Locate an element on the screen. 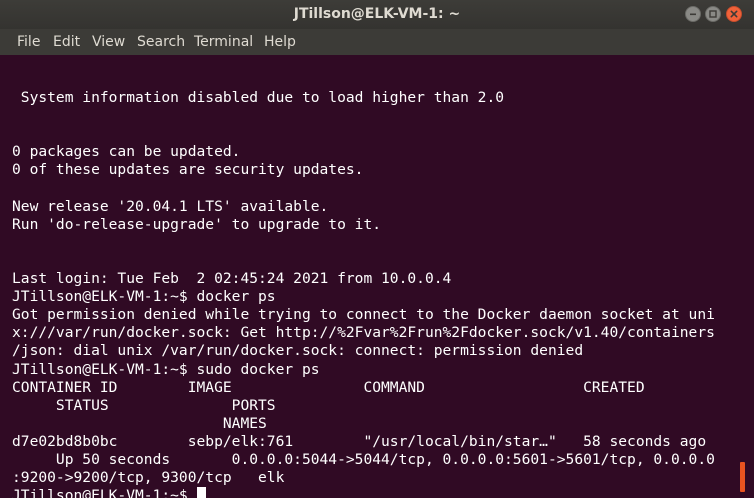  menu-file: File is located at coordinates (28, 42).